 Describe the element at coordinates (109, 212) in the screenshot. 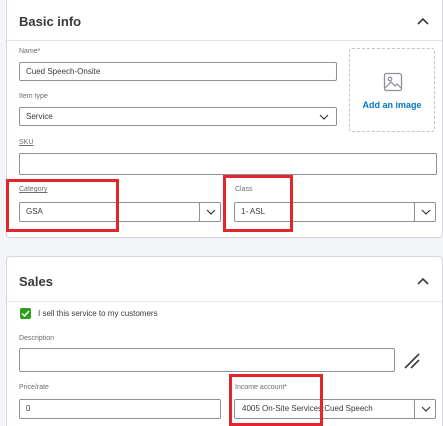

I see `category-select: GSA` at that location.